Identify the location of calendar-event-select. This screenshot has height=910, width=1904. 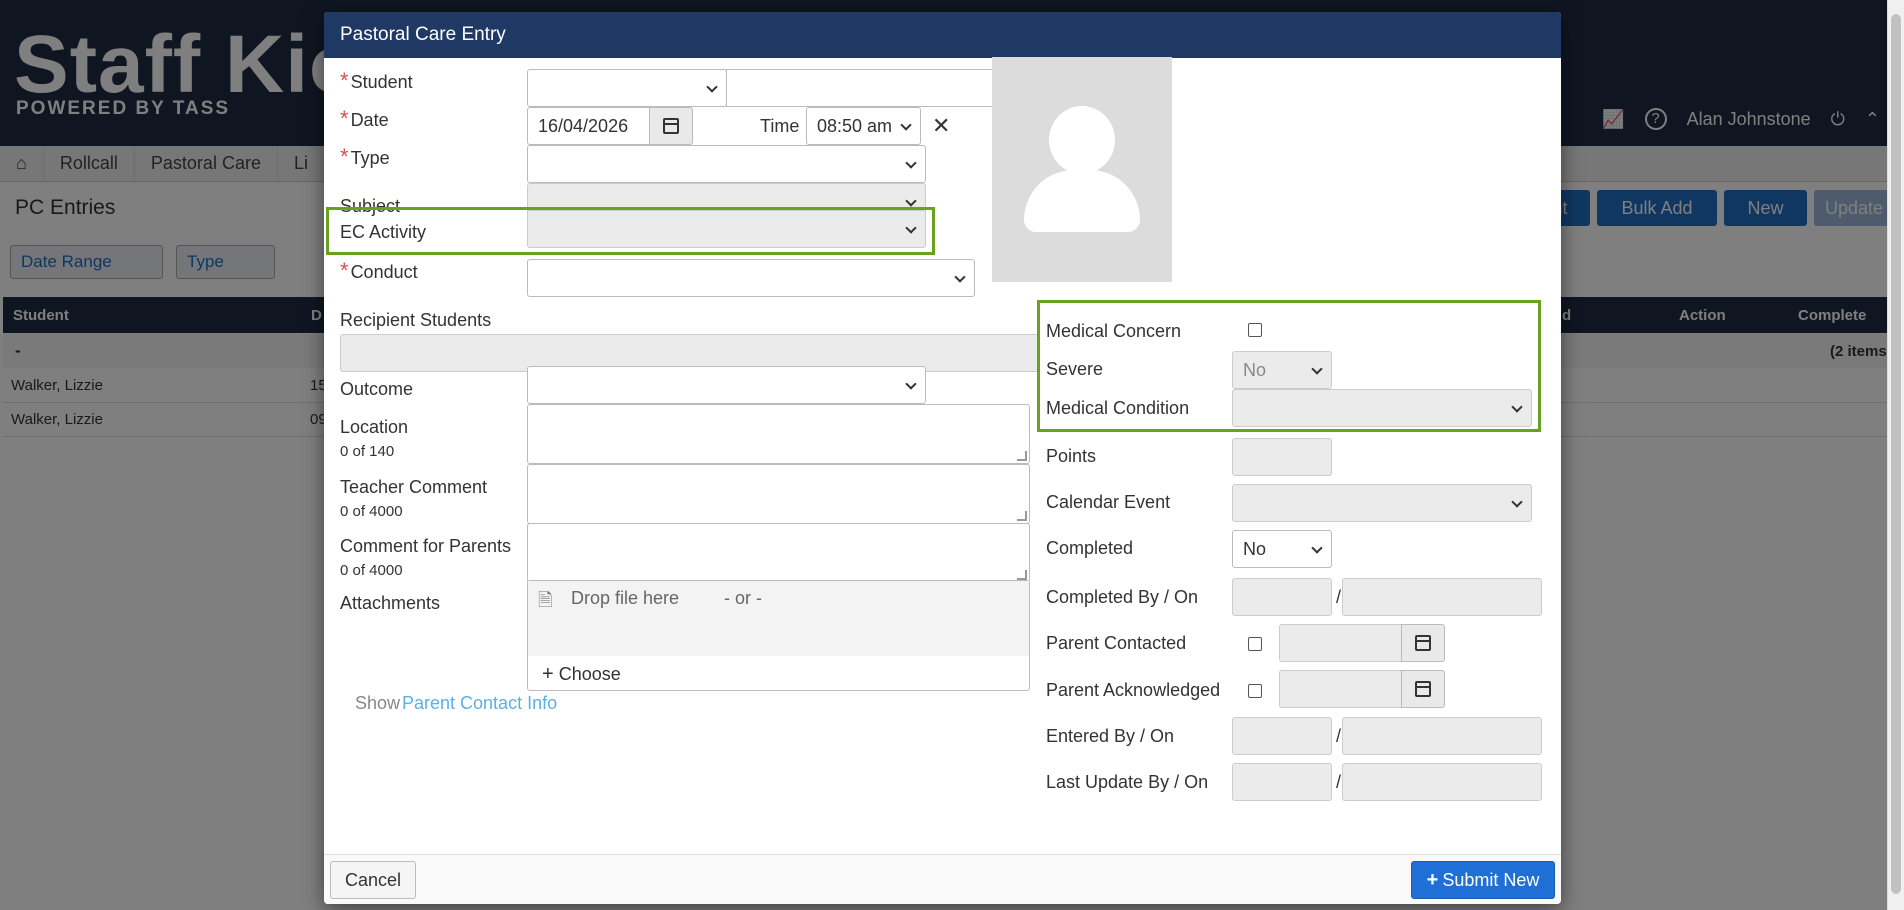
(1382, 503).